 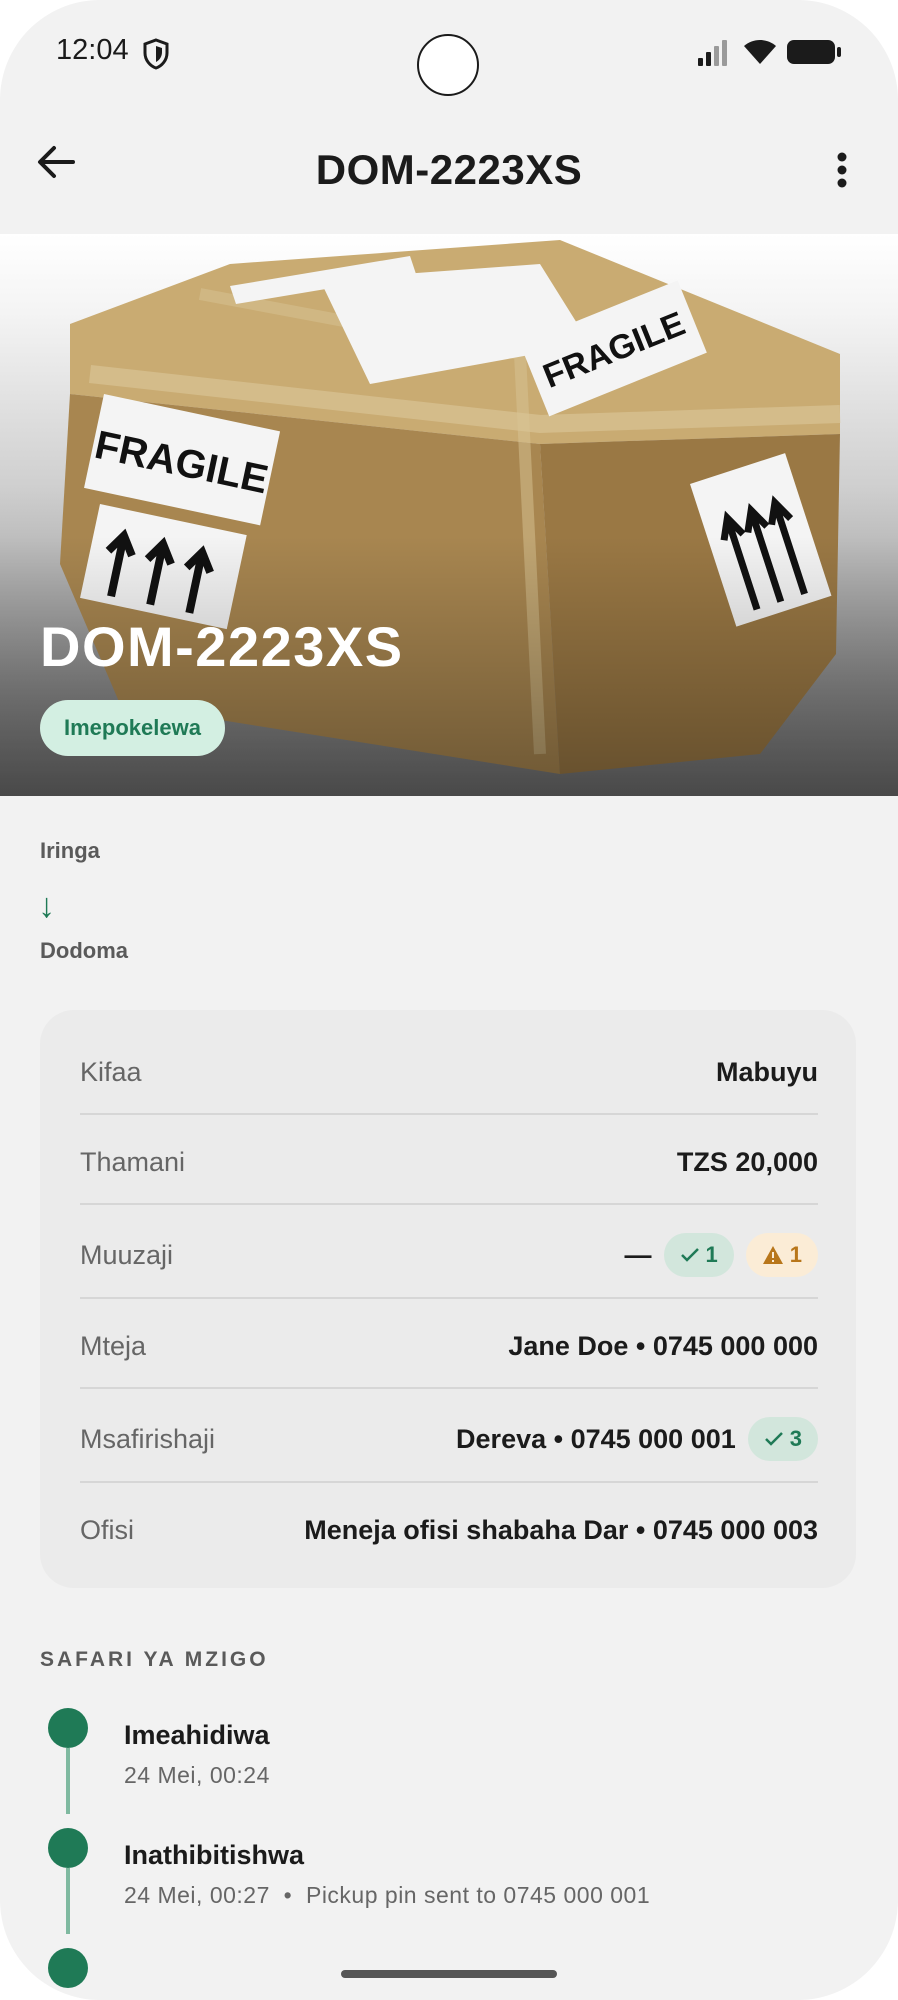 What do you see at coordinates (113, 1345) in the screenshot?
I see `detail-label: Mteja` at bounding box center [113, 1345].